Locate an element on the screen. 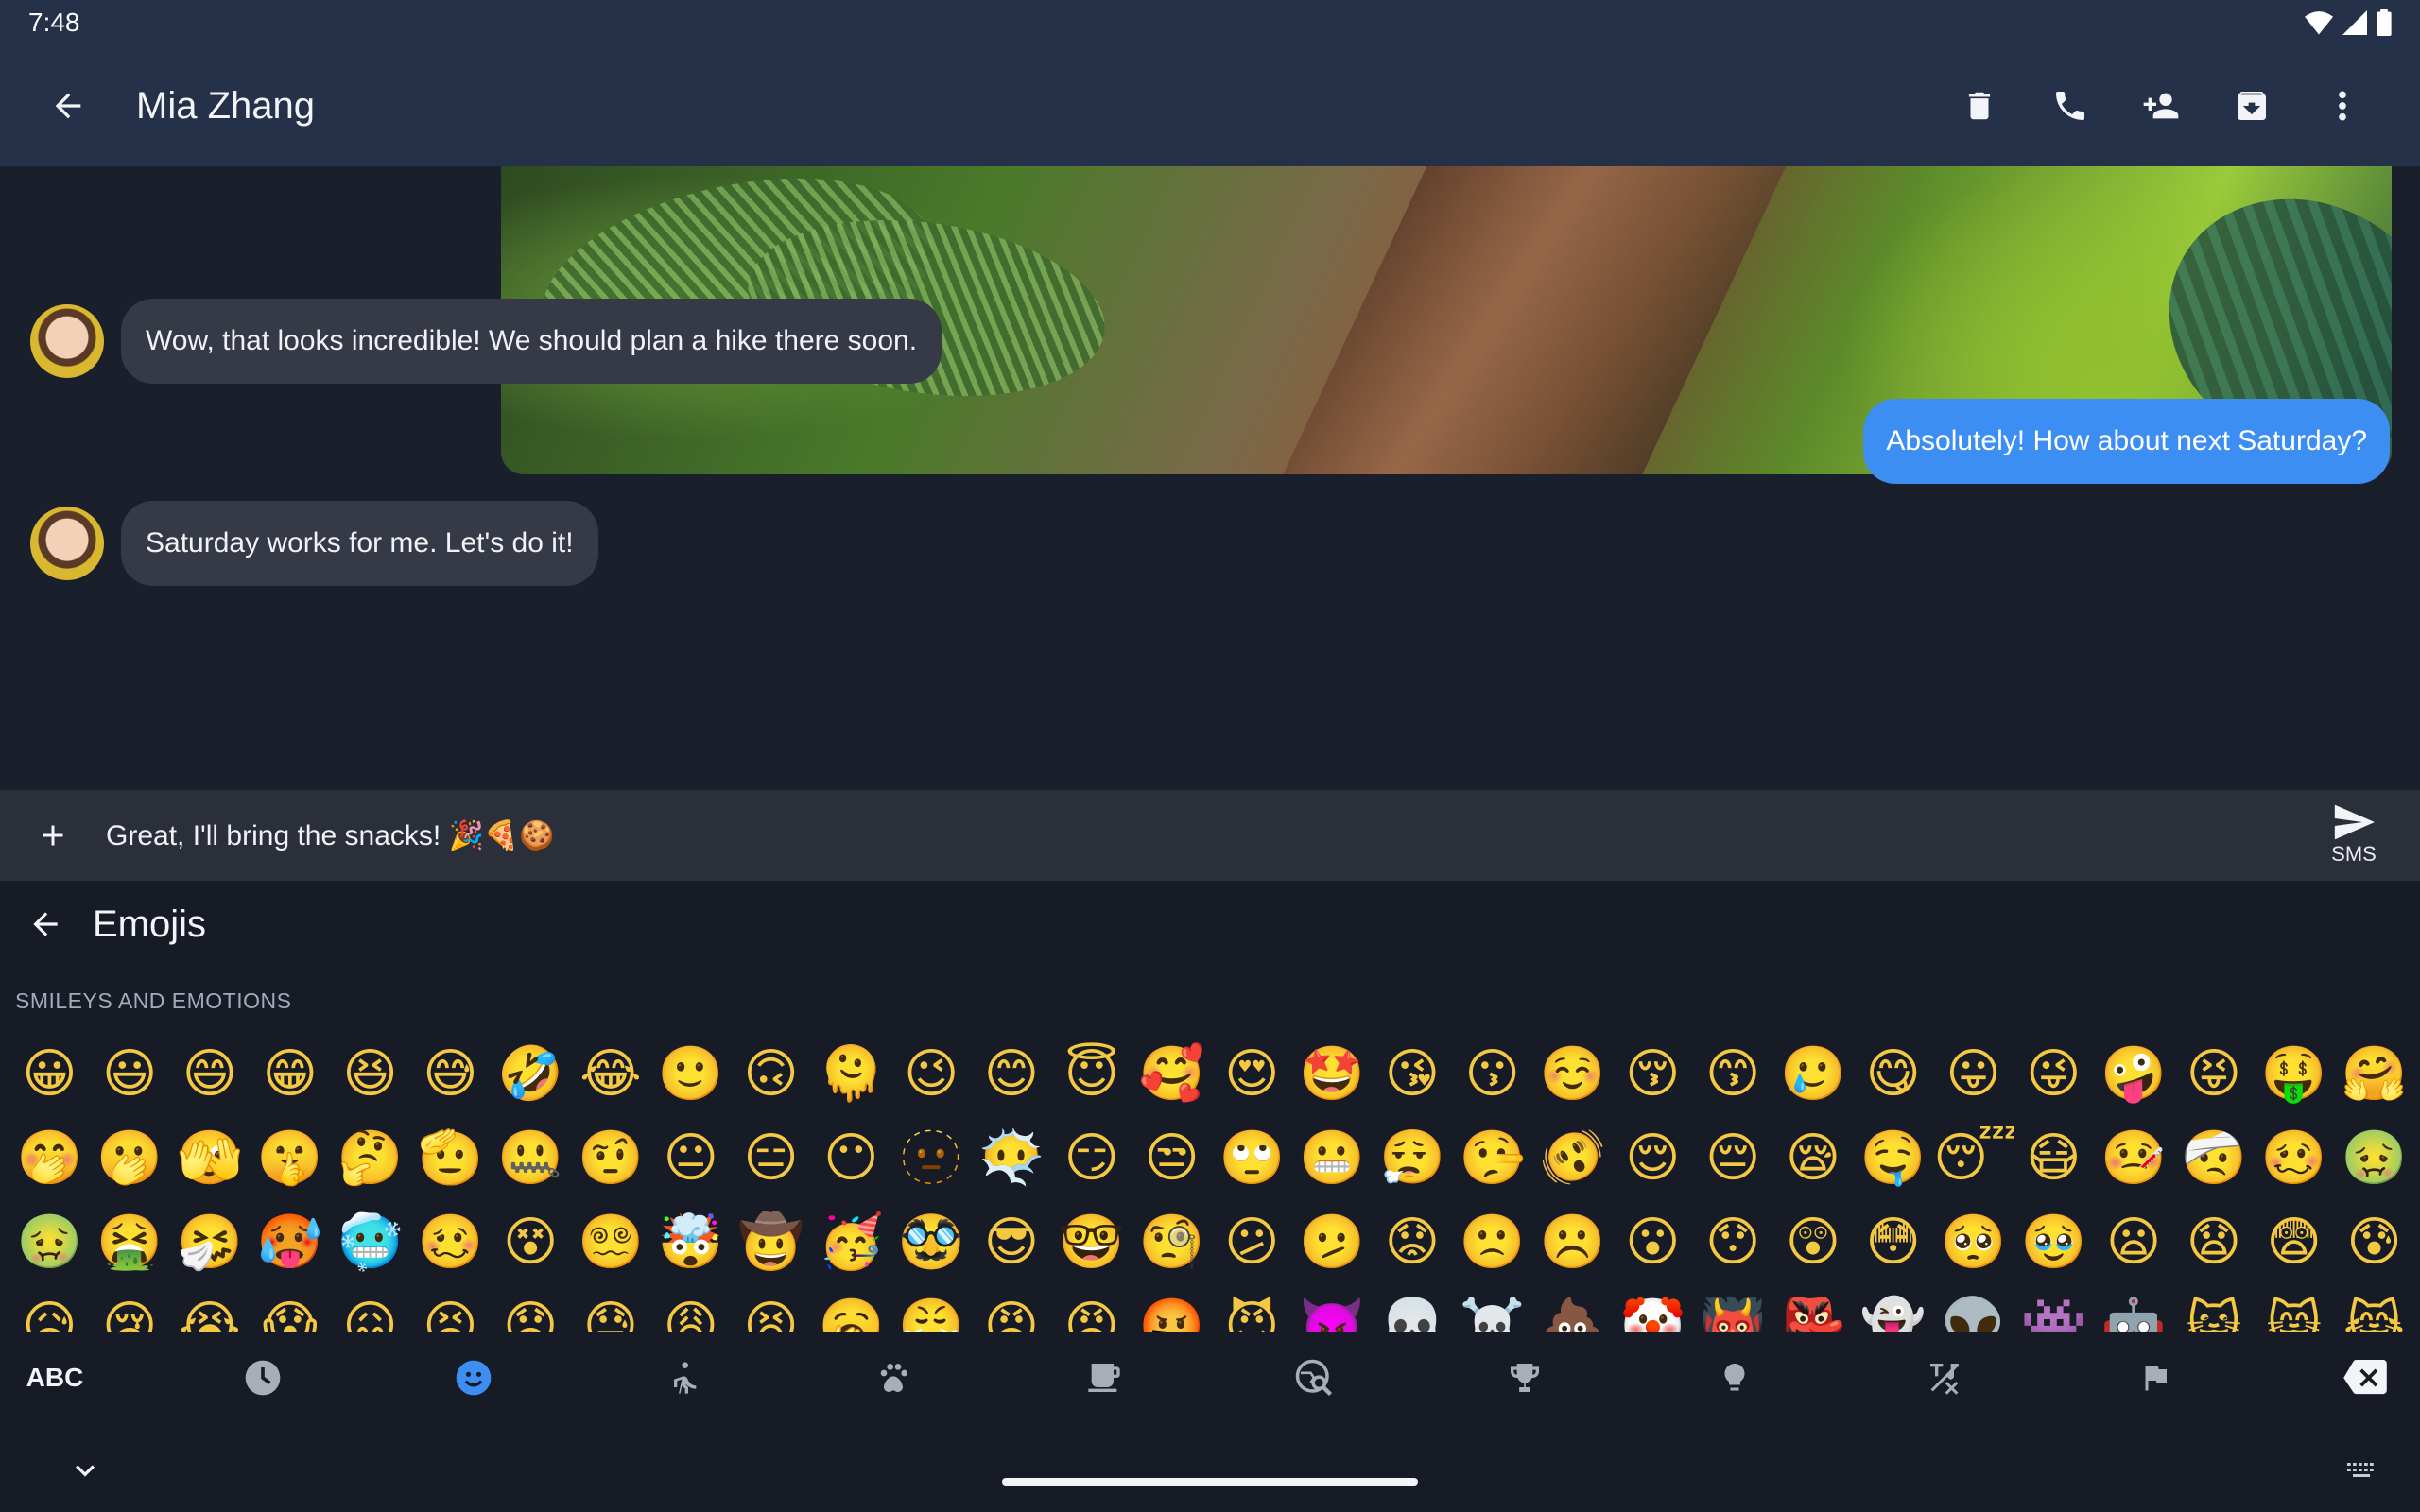 The width and height of the screenshot is (2420, 1512). emoji-key: 😆 is located at coordinates (370, 1074).